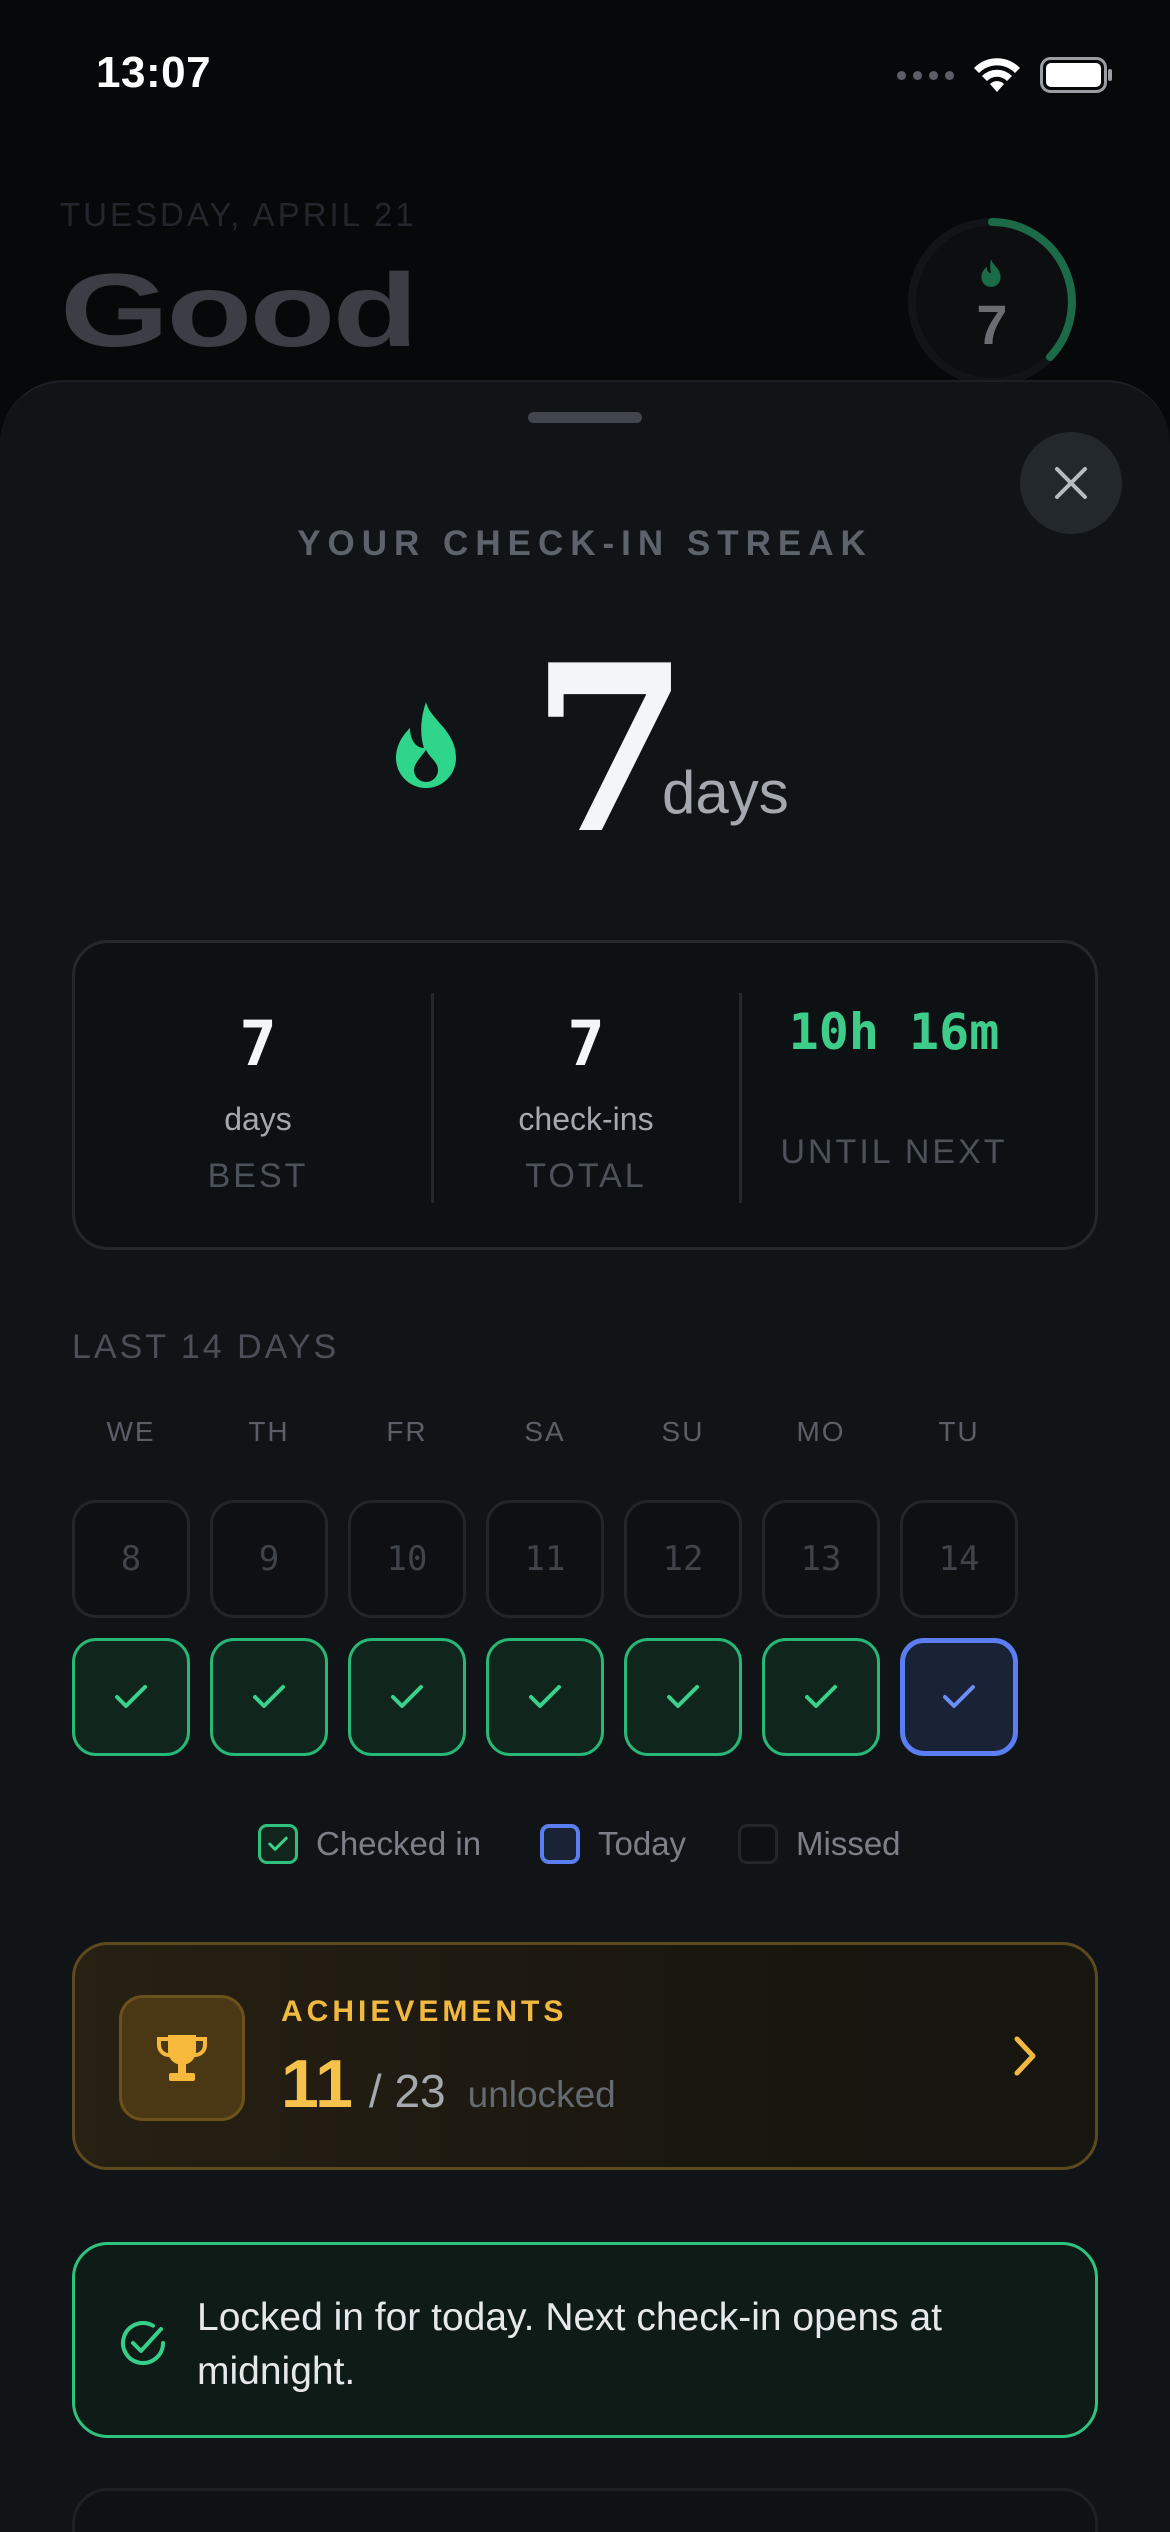 The image size is (1170, 2532). What do you see at coordinates (258, 1095) in the screenshot?
I see `stat-best: 7 days BEST` at bounding box center [258, 1095].